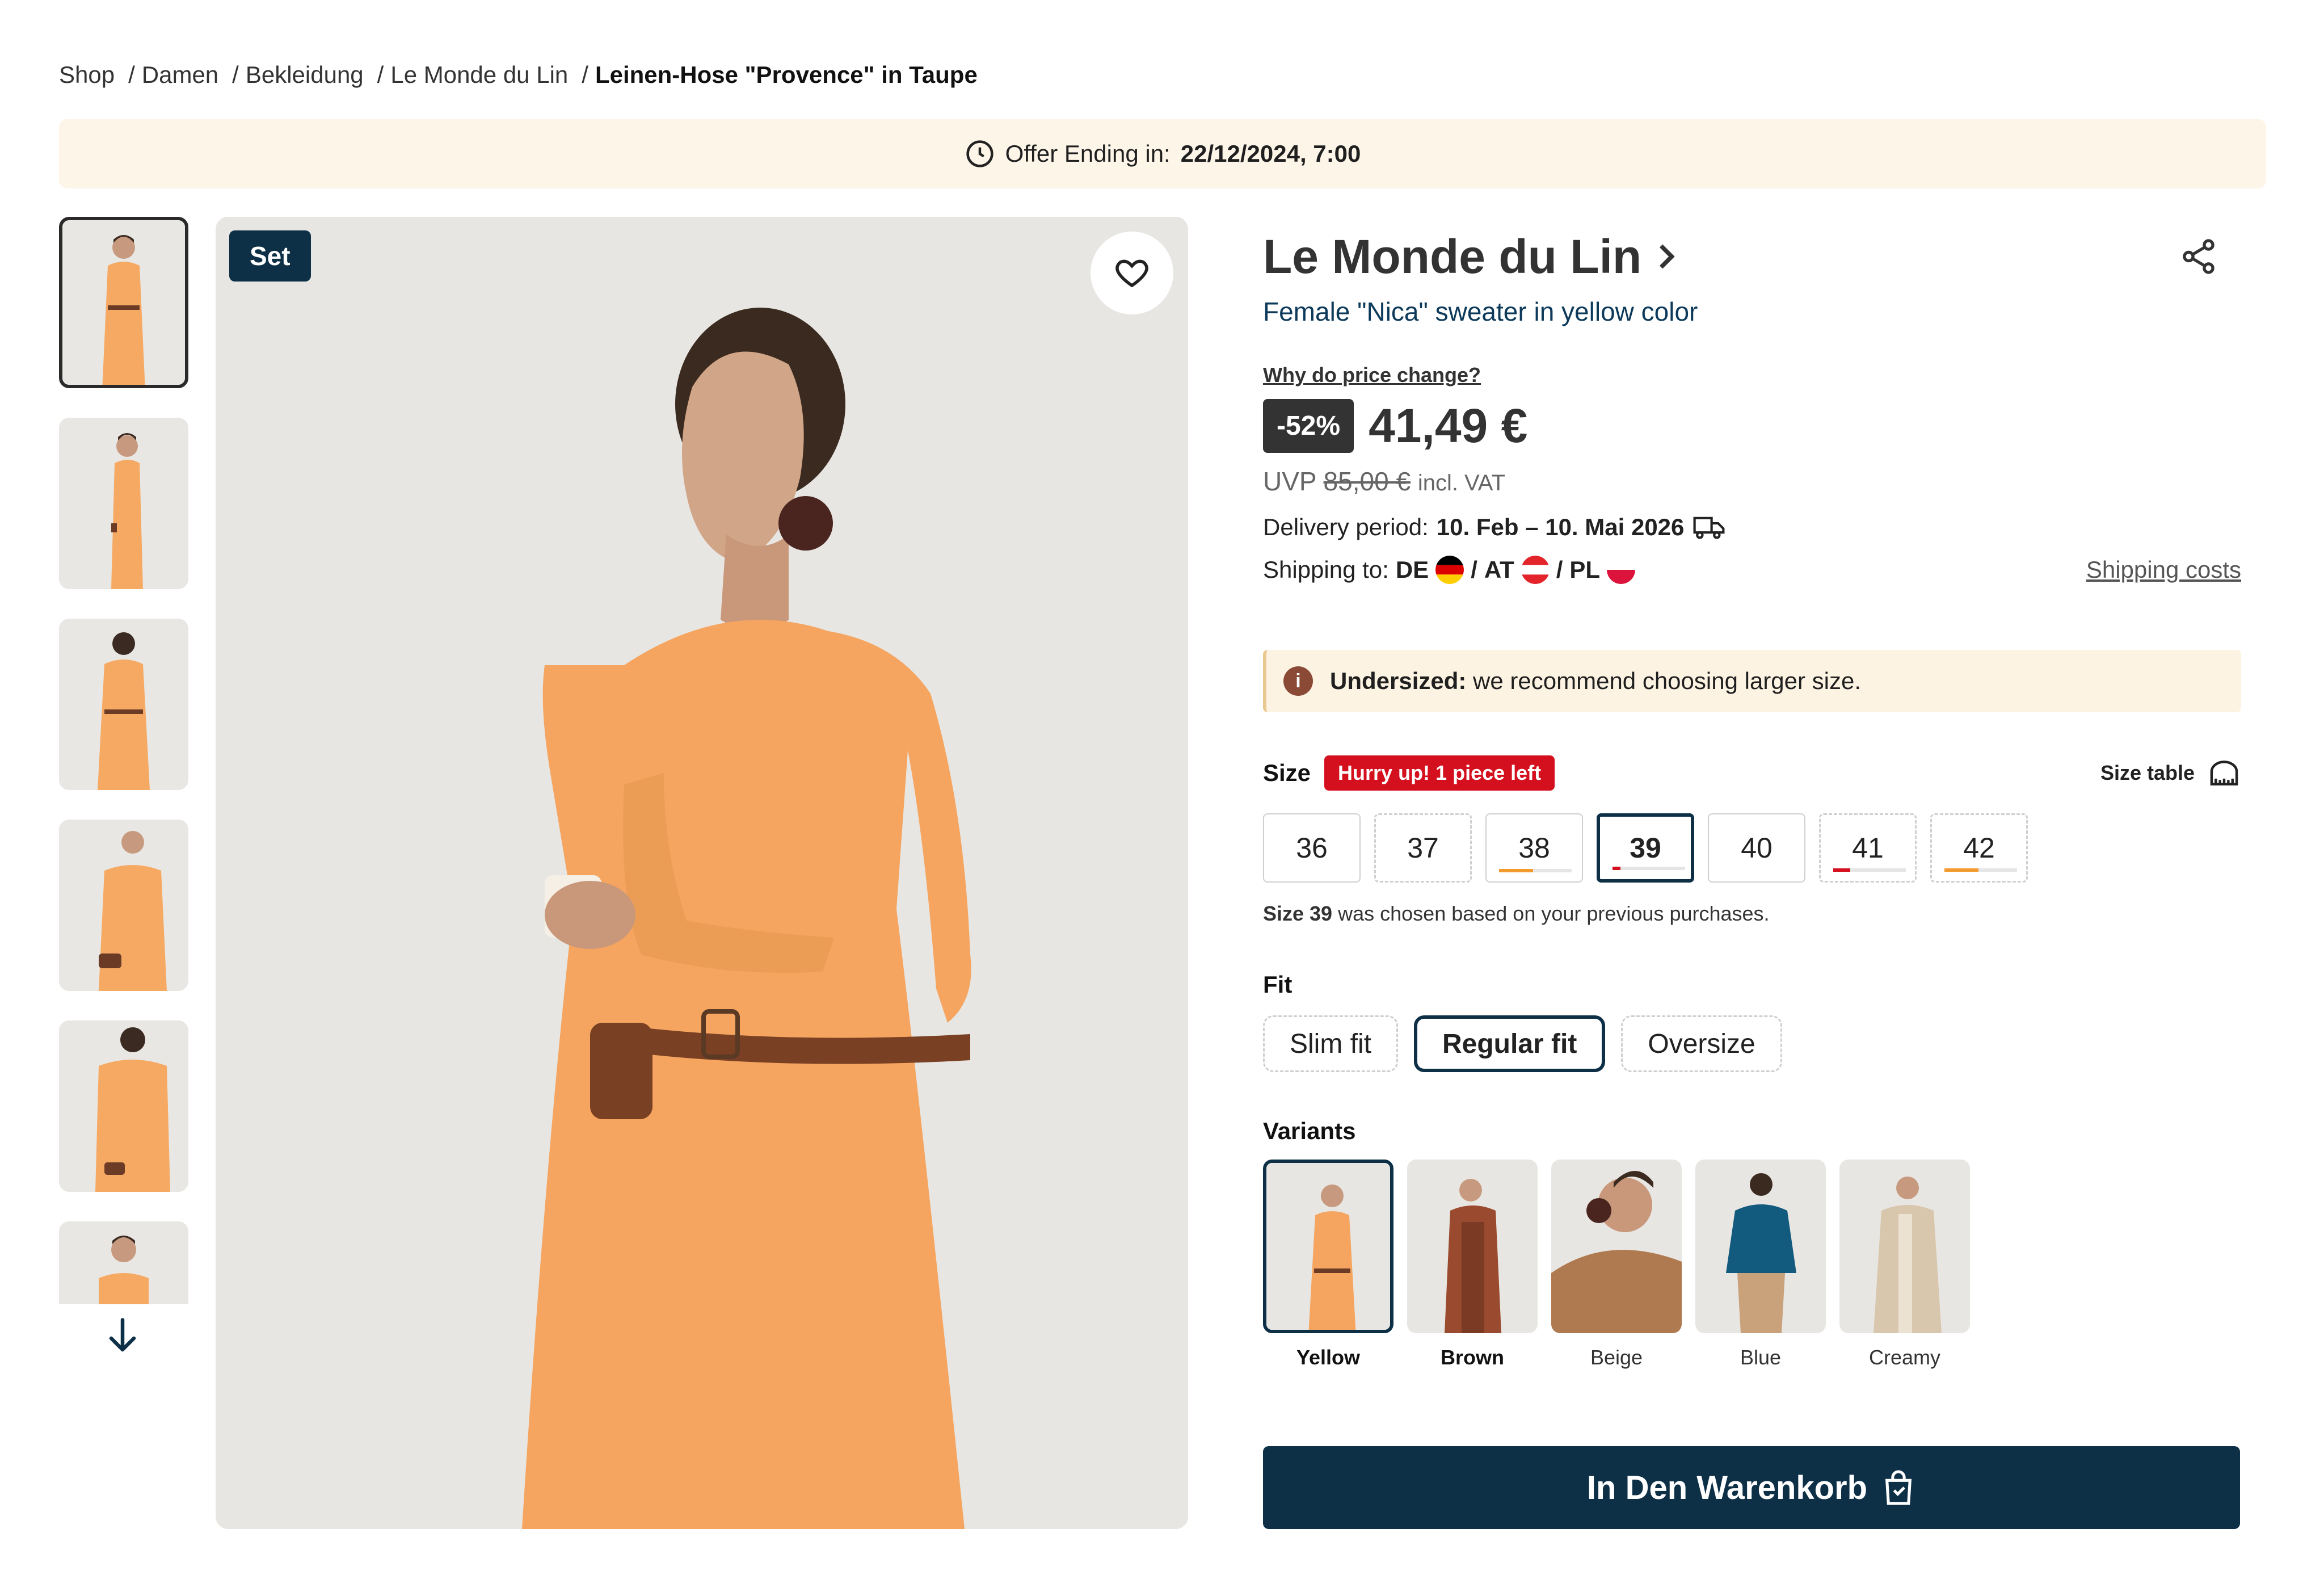 This screenshot has width=2324, height=1592. Describe the element at coordinates (1585, 569) in the screenshot. I see `country-pl: PL` at that location.